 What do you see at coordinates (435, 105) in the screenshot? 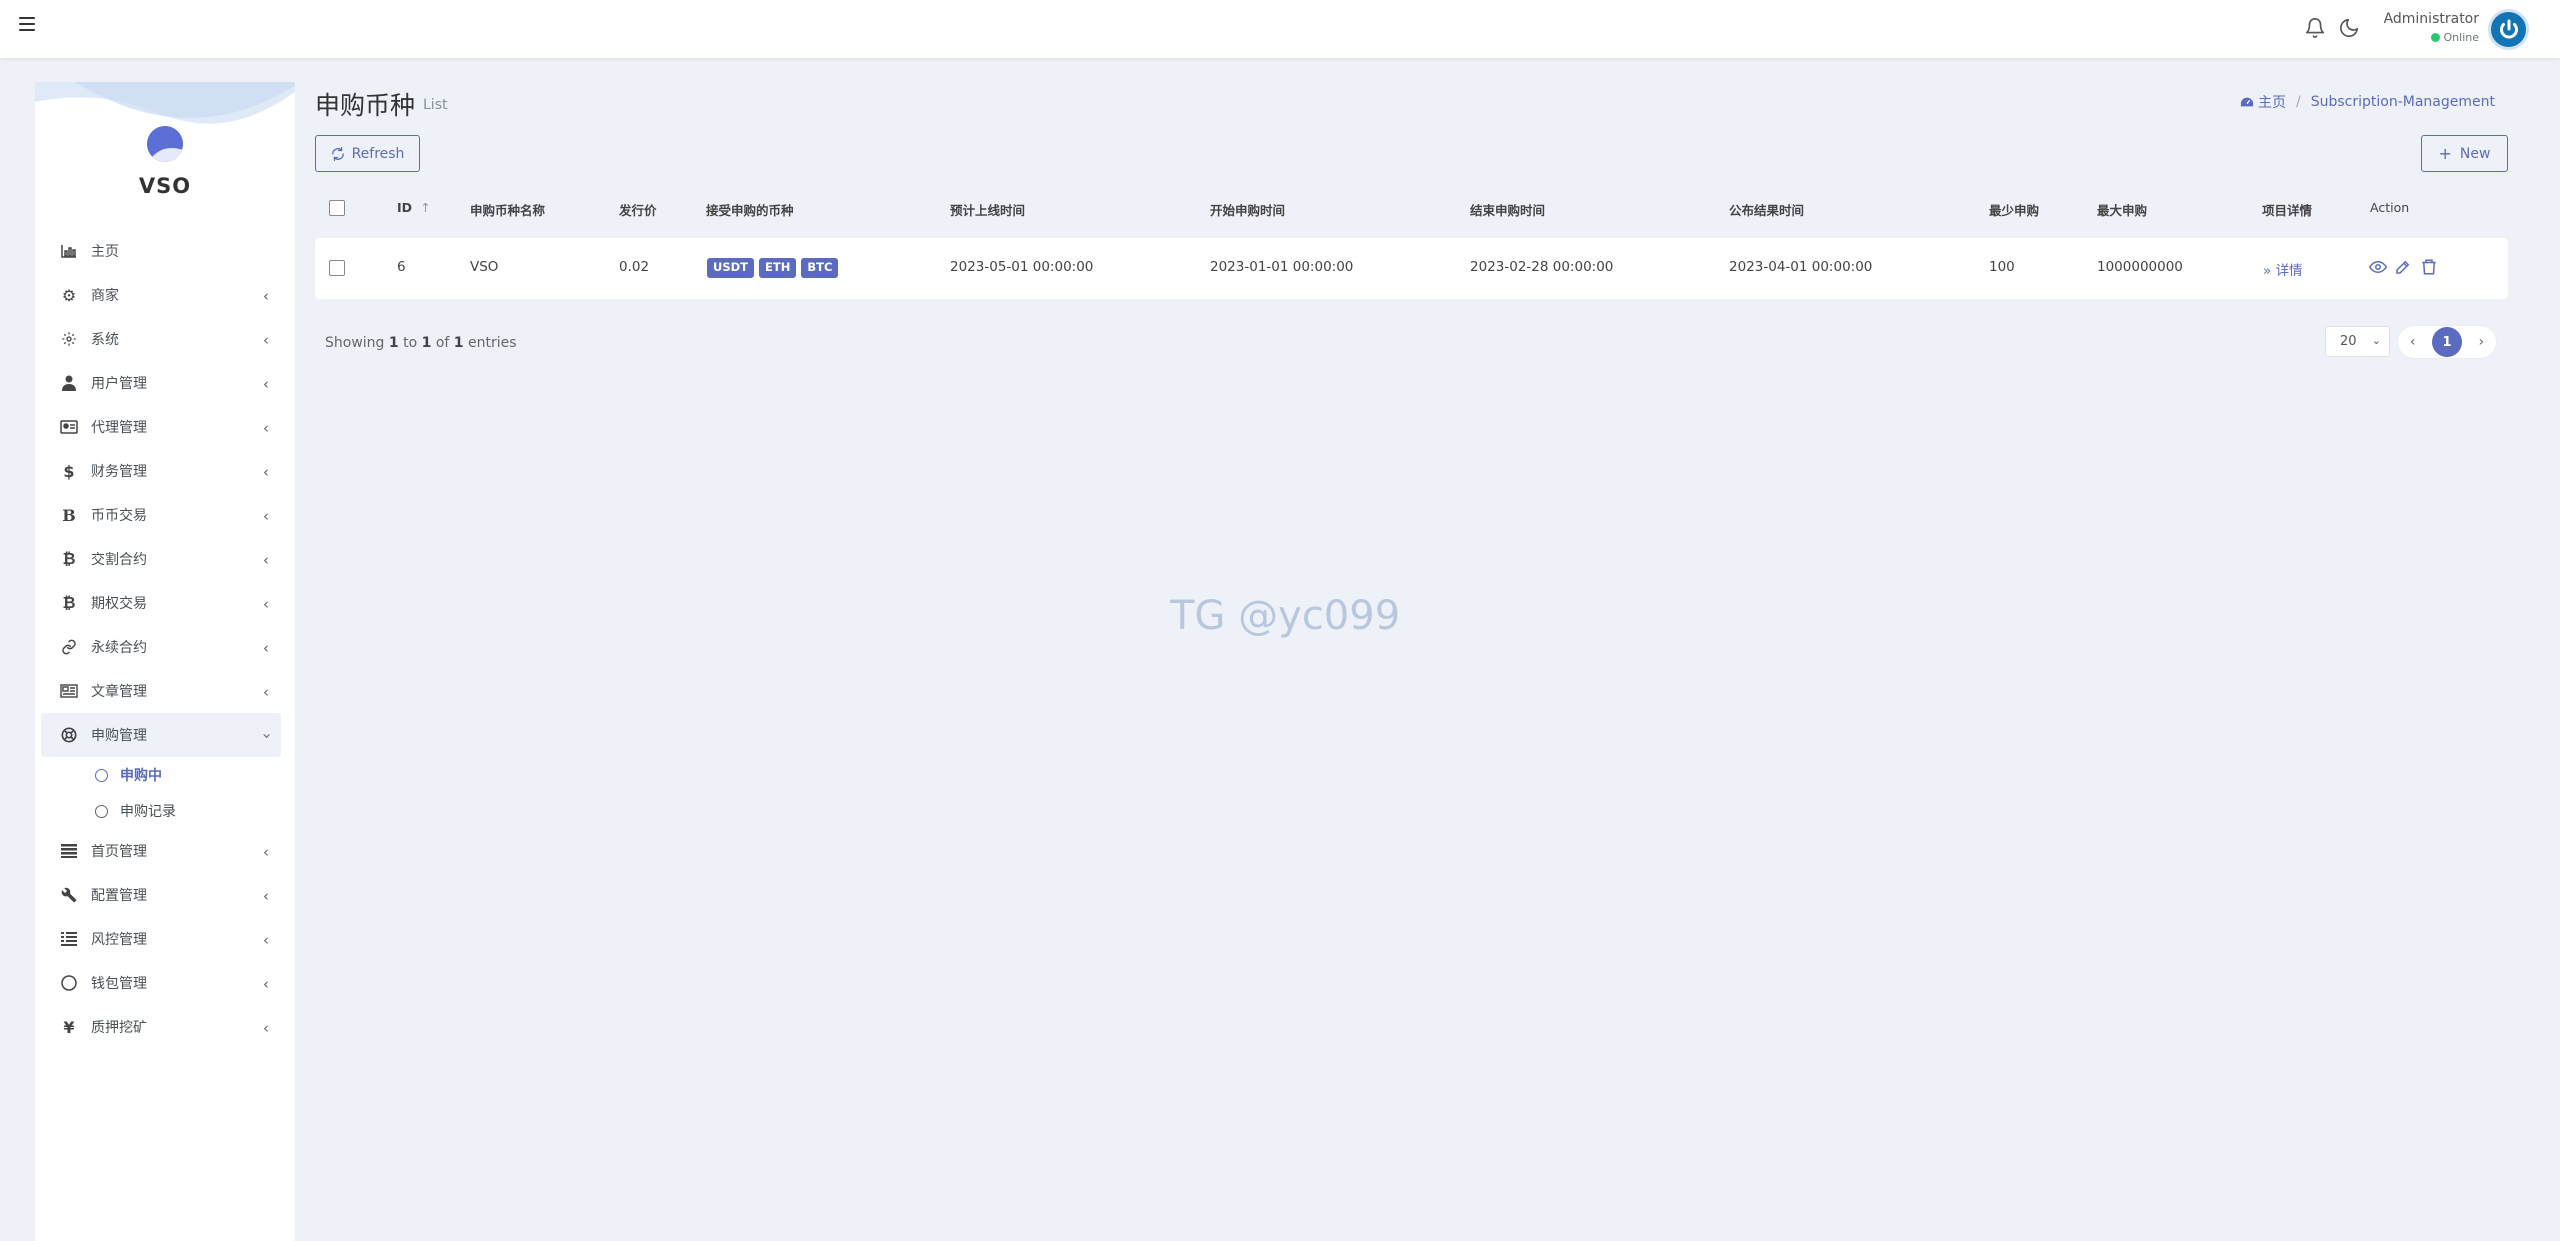
I see `page-subtitle: List` at bounding box center [435, 105].